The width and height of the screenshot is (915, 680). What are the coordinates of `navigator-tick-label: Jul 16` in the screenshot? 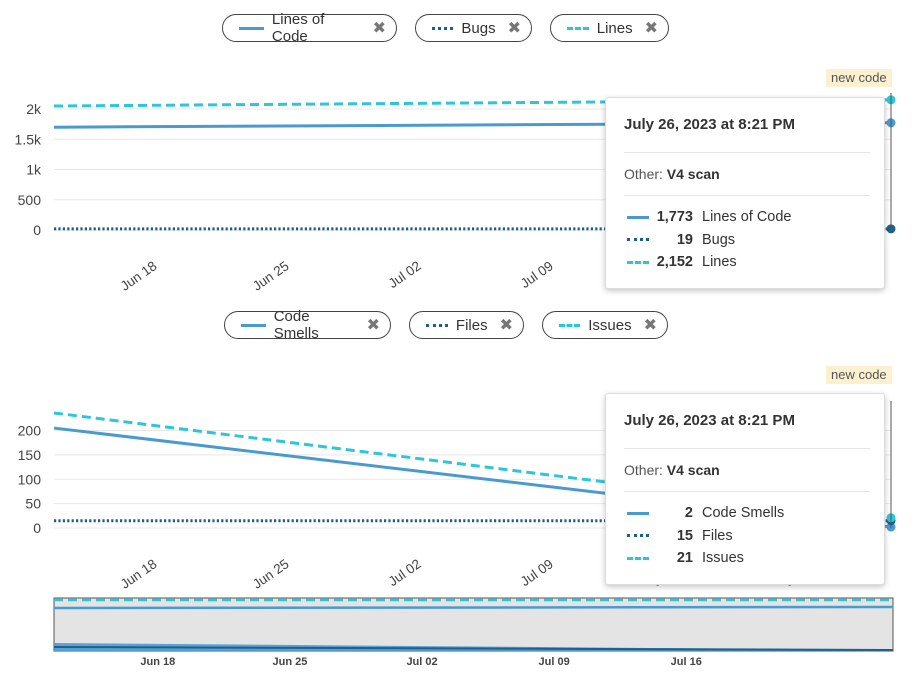 It's located at (686, 662).